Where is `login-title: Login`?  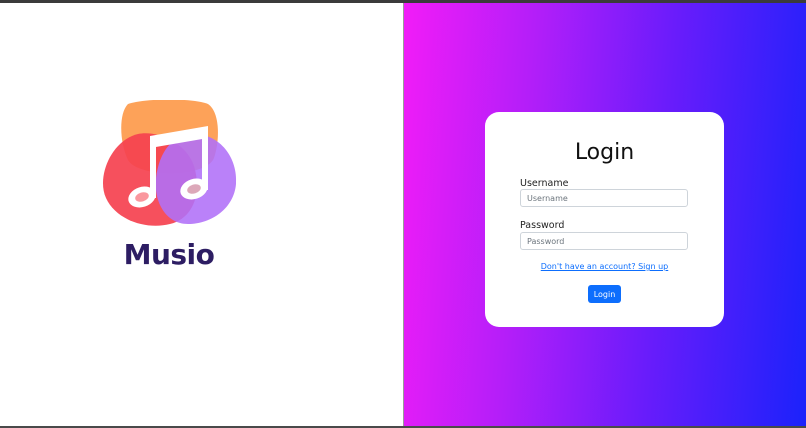
login-title: Login is located at coordinates (604, 152).